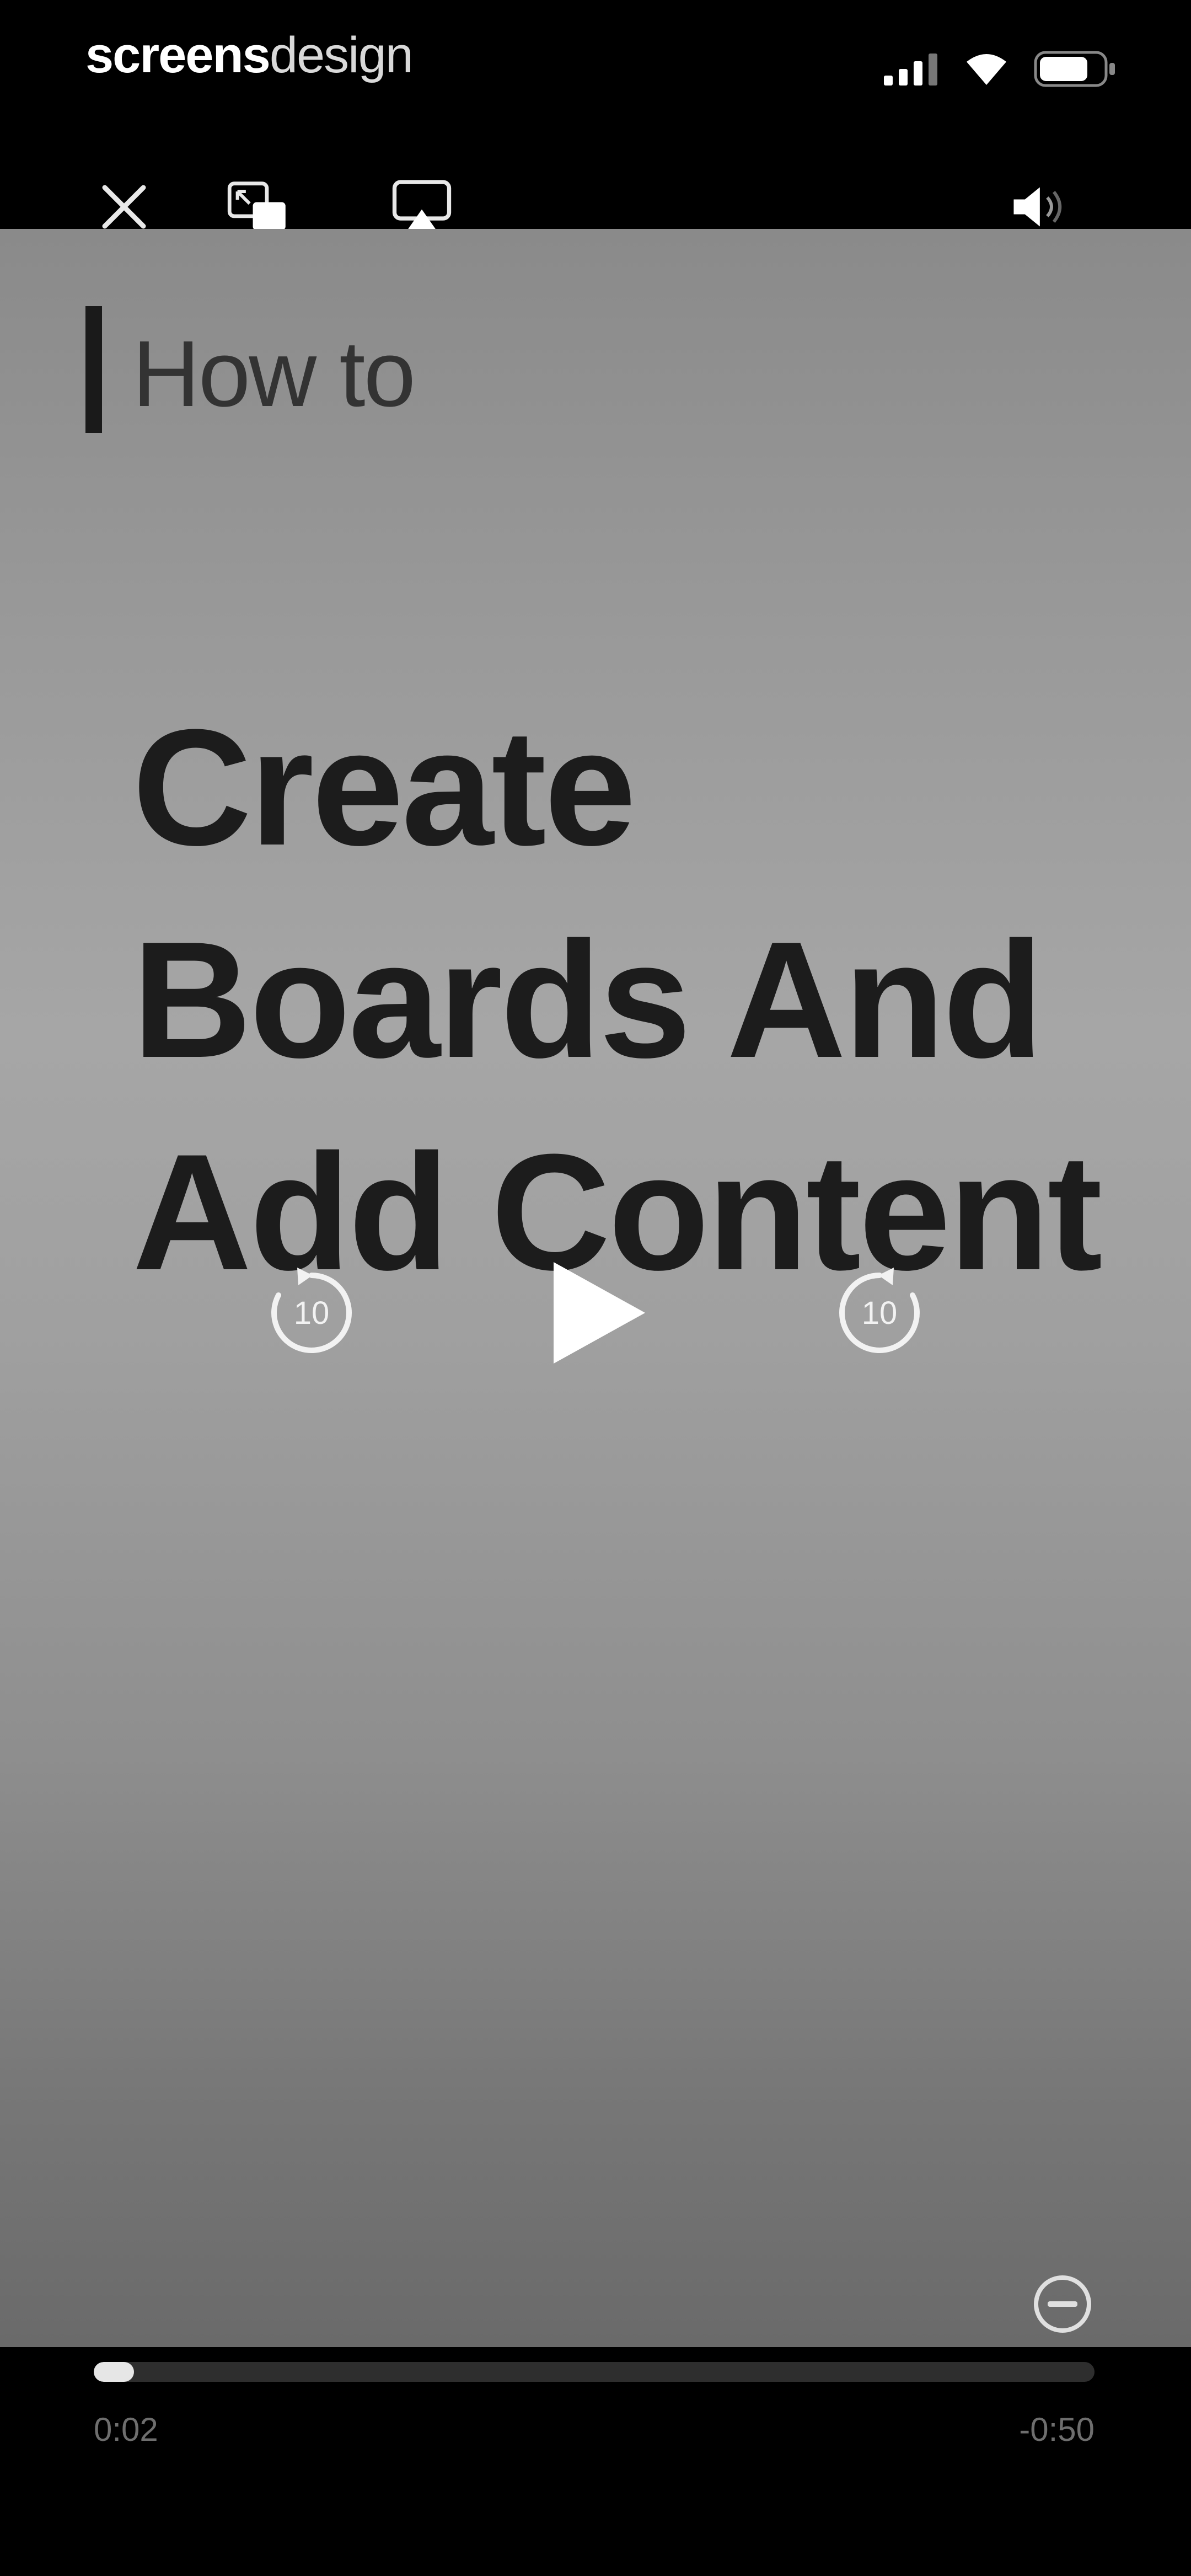 This screenshot has height=2576, width=1191. I want to click on picture-in-picture-icon, so click(256, 206).